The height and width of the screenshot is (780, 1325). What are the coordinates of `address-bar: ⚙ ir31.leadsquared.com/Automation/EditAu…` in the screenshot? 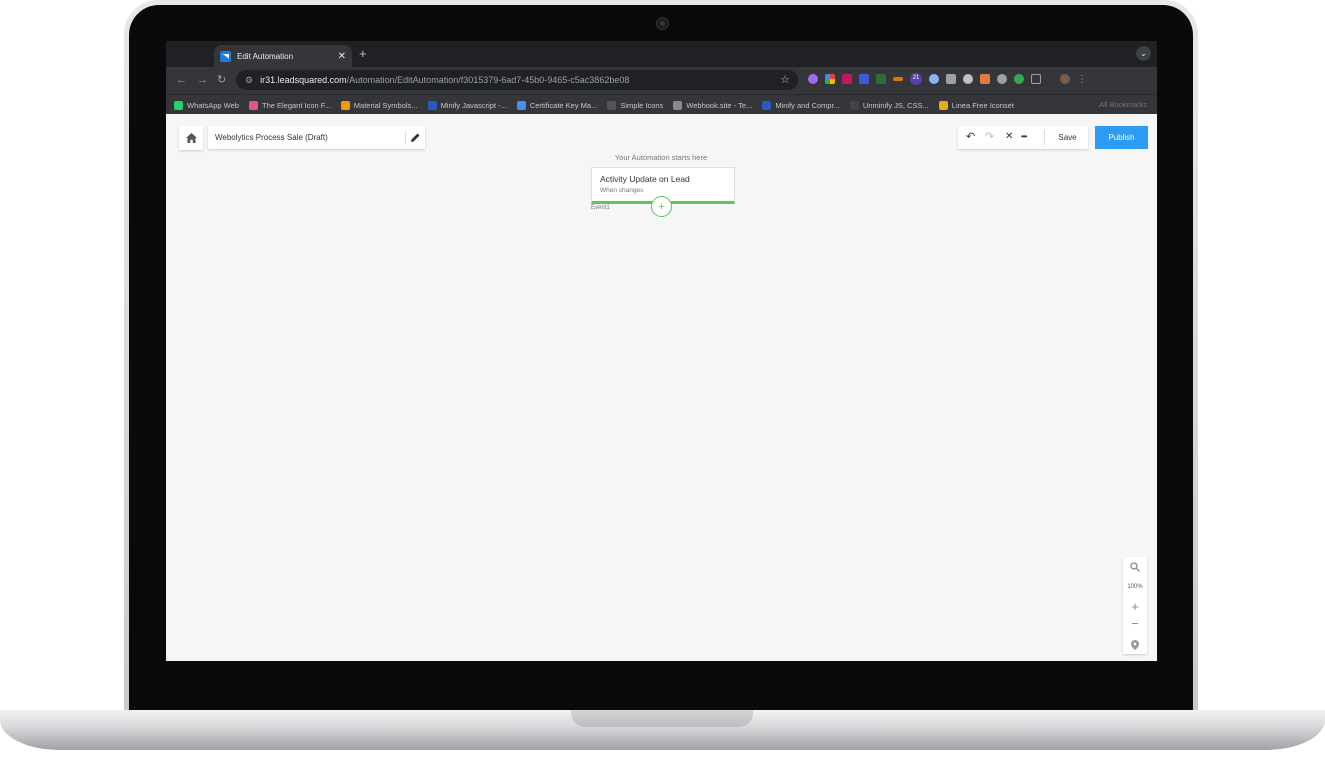 It's located at (517, 80).